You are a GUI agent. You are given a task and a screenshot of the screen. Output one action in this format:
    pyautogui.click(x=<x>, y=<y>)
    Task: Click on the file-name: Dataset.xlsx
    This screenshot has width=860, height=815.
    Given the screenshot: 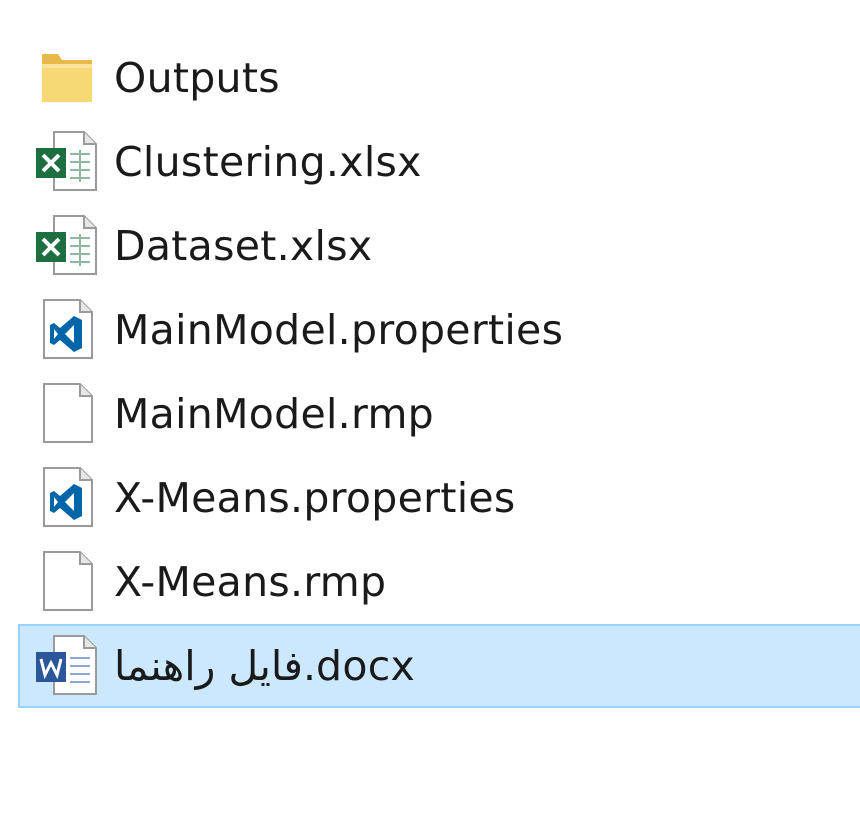 What is the action you would take?
    pyautogui.click(x=243, y=246)
    